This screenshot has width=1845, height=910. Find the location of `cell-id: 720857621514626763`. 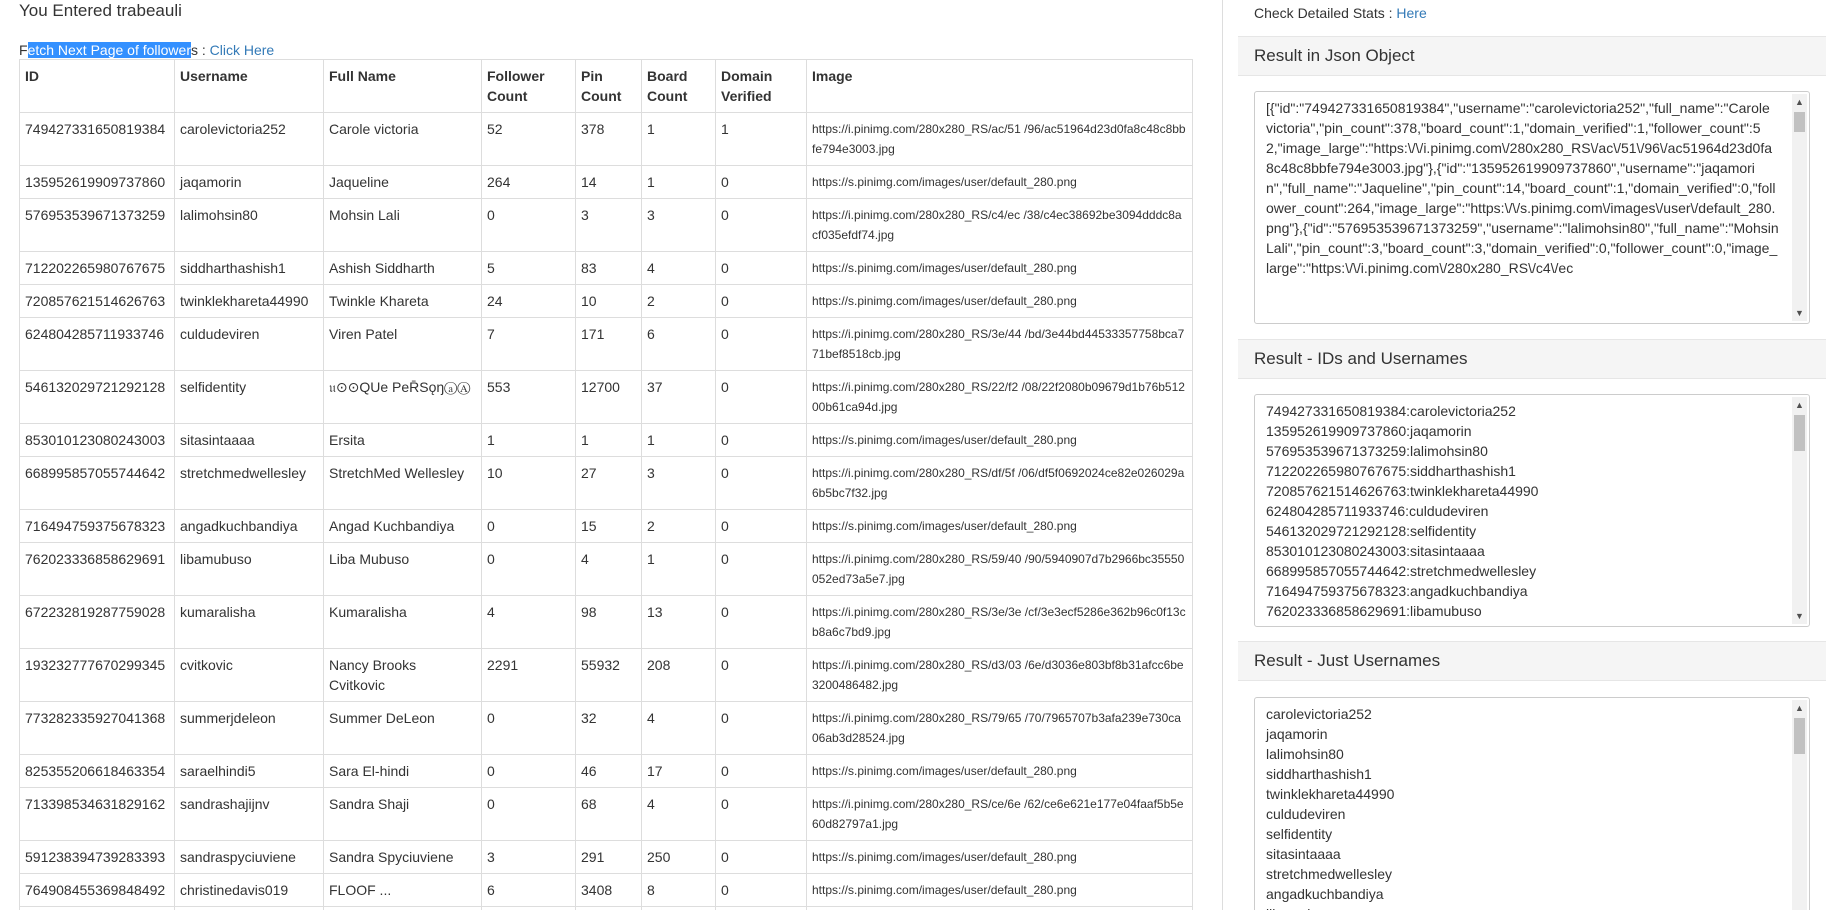

cell-id: 720857621514626763 is located at coordinates (97, 301).